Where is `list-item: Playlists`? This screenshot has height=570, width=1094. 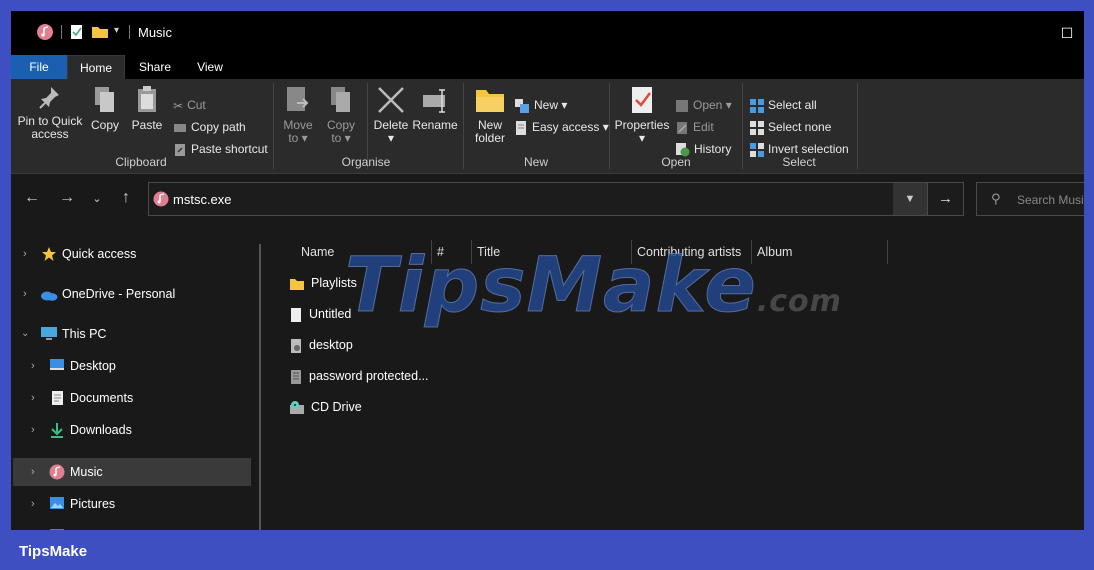 list-item: Playlists is located at coordinates (323, 283).